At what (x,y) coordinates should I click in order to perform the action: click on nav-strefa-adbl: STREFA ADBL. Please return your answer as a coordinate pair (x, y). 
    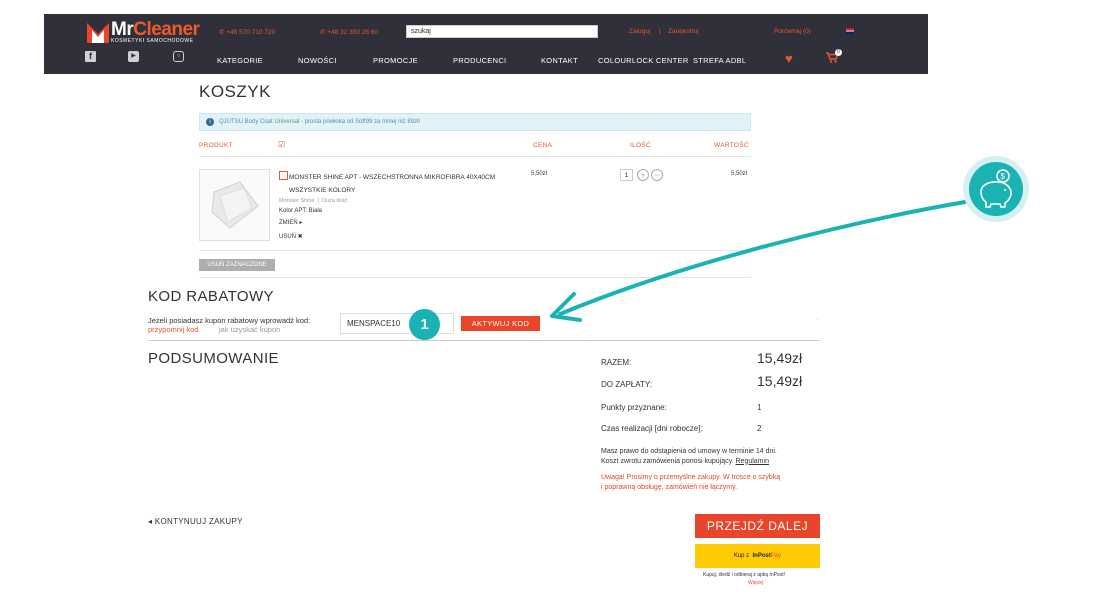
    Looking at the image, I should click on (719, 60).